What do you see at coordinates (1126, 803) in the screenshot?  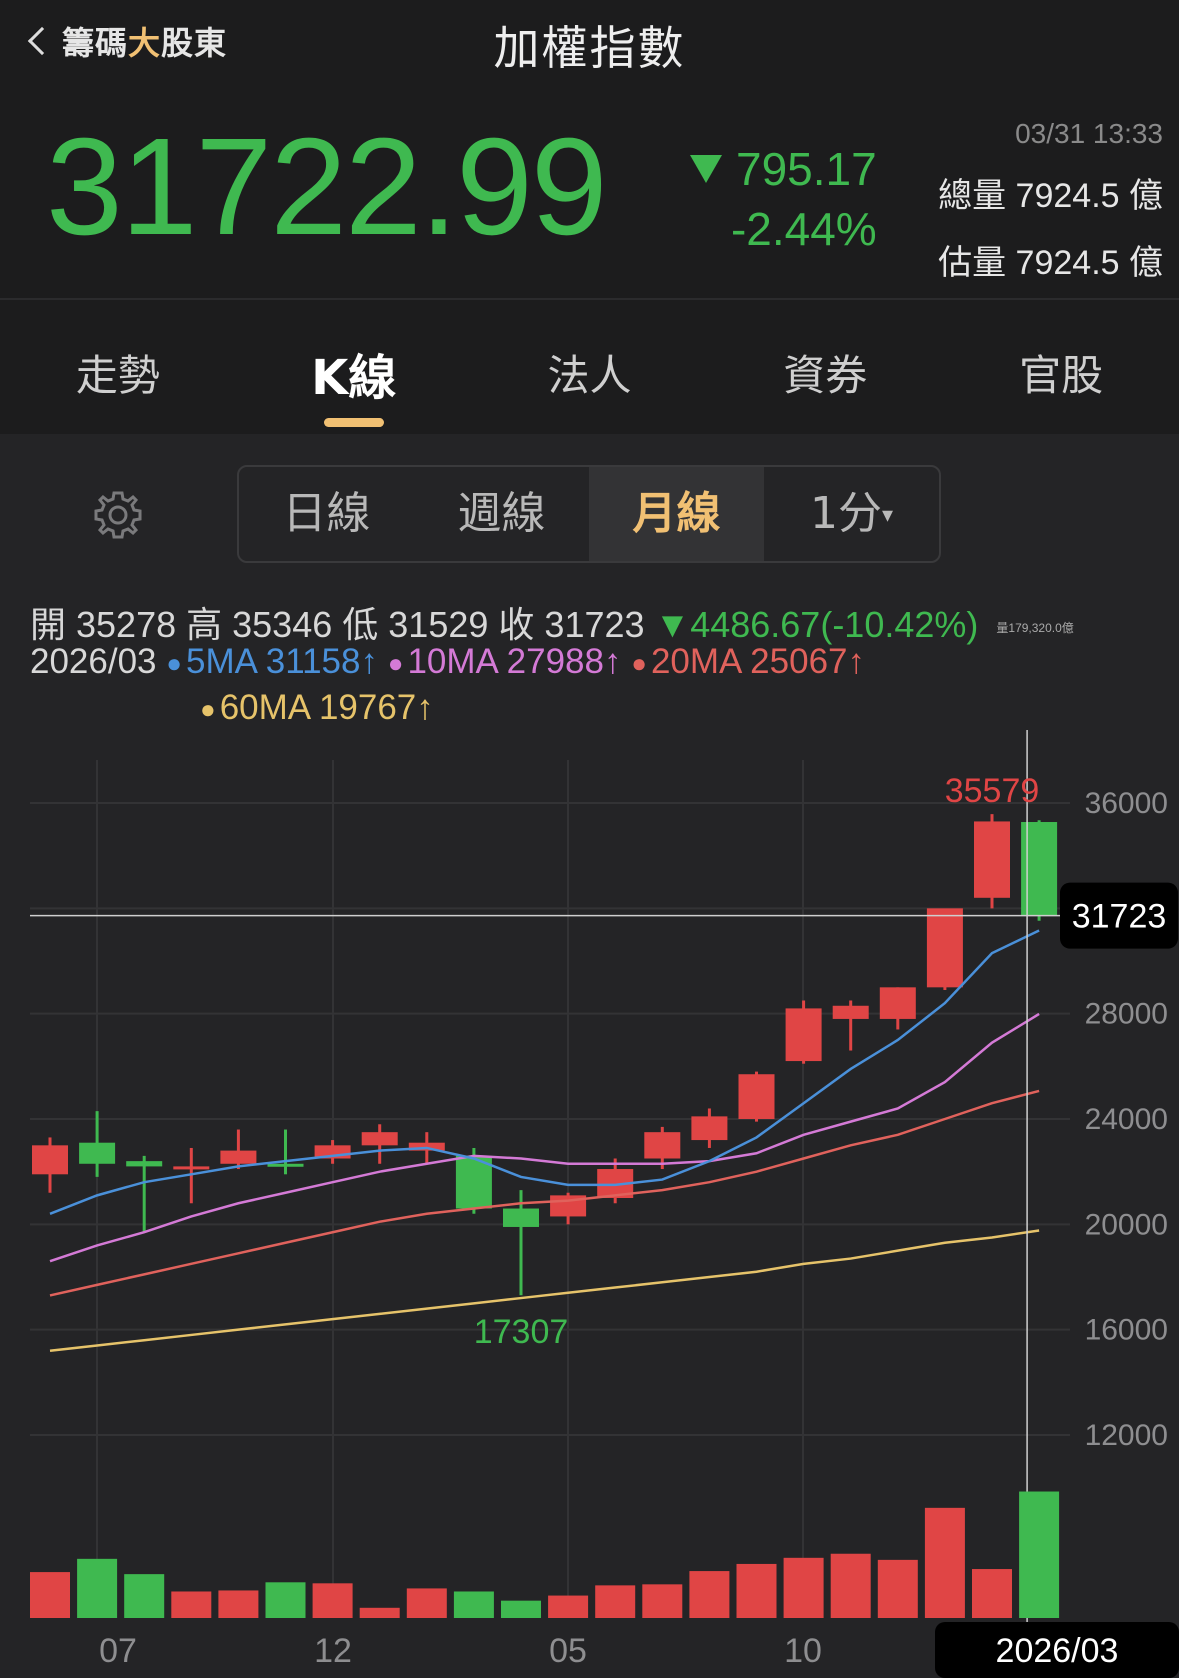 I see `y-tick-label: 36000` at bounding box center [1126, 803].